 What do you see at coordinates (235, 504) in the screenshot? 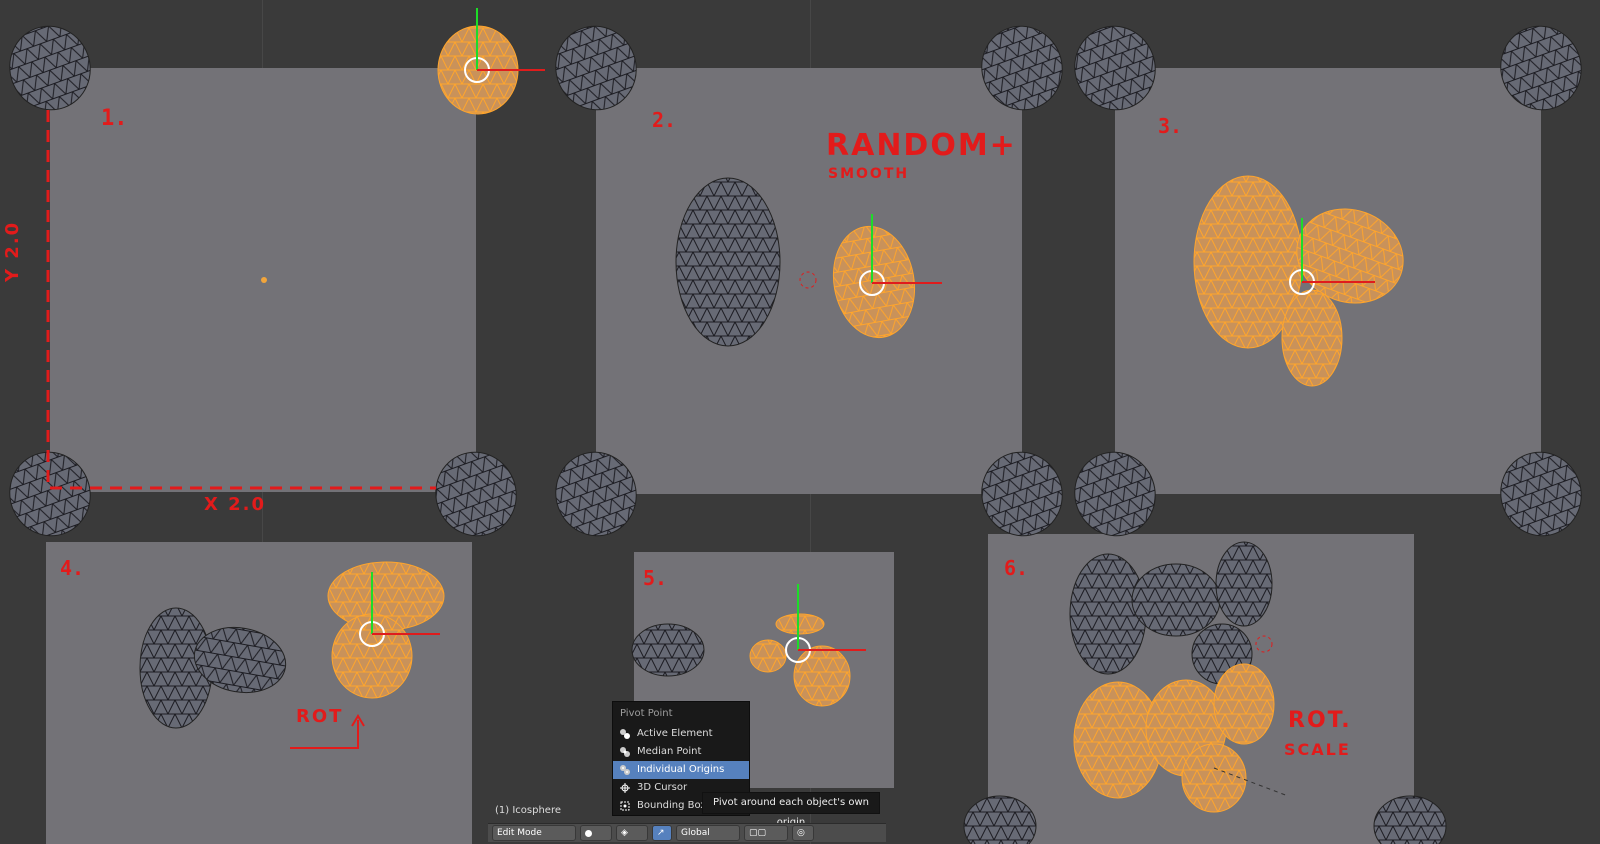
I see `annotation-x-axis: X 2.0` at bounding box center [235, 504].